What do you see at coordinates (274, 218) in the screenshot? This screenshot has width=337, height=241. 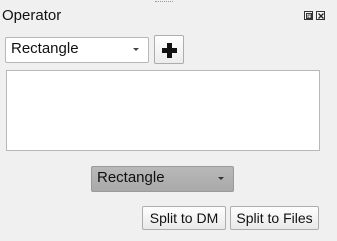 I see `split-to-files-button: Split to Files` at bounding box center [274, 218].